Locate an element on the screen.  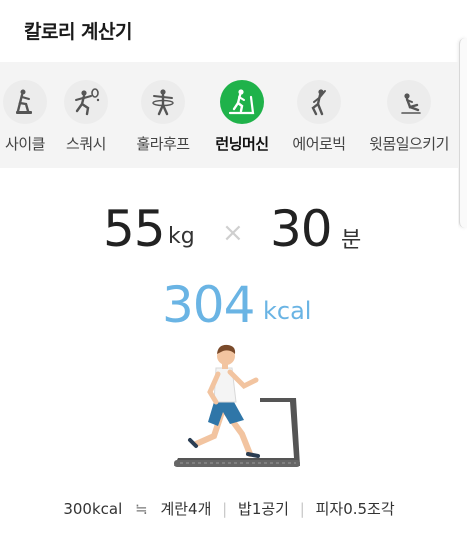
treadmill-runner-illustration is located at coordinates (238, 406).